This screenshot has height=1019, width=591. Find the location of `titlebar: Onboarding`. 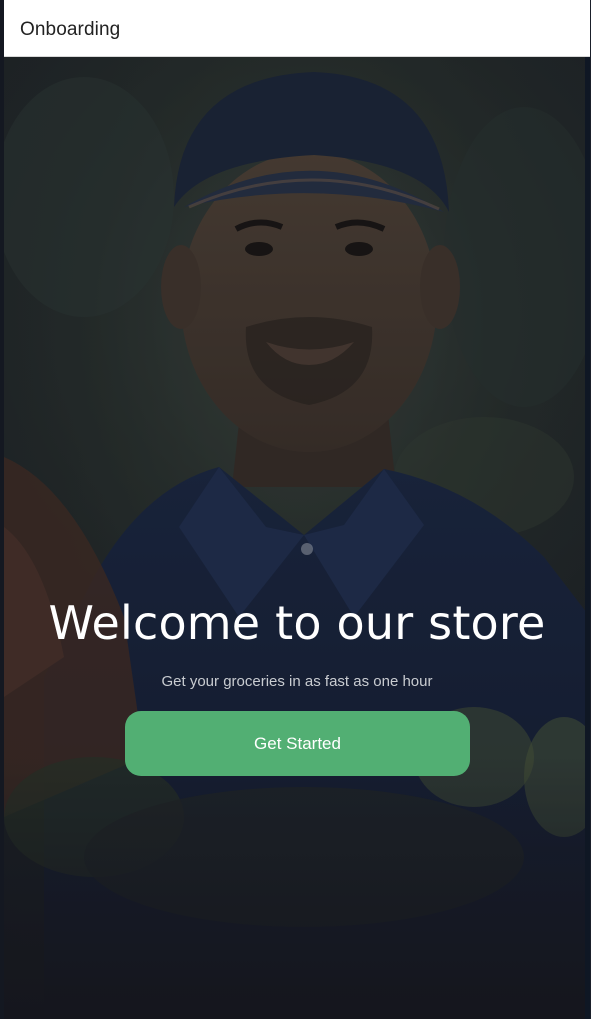

titlebar: Onboarding is located at coordinates (297, 28).